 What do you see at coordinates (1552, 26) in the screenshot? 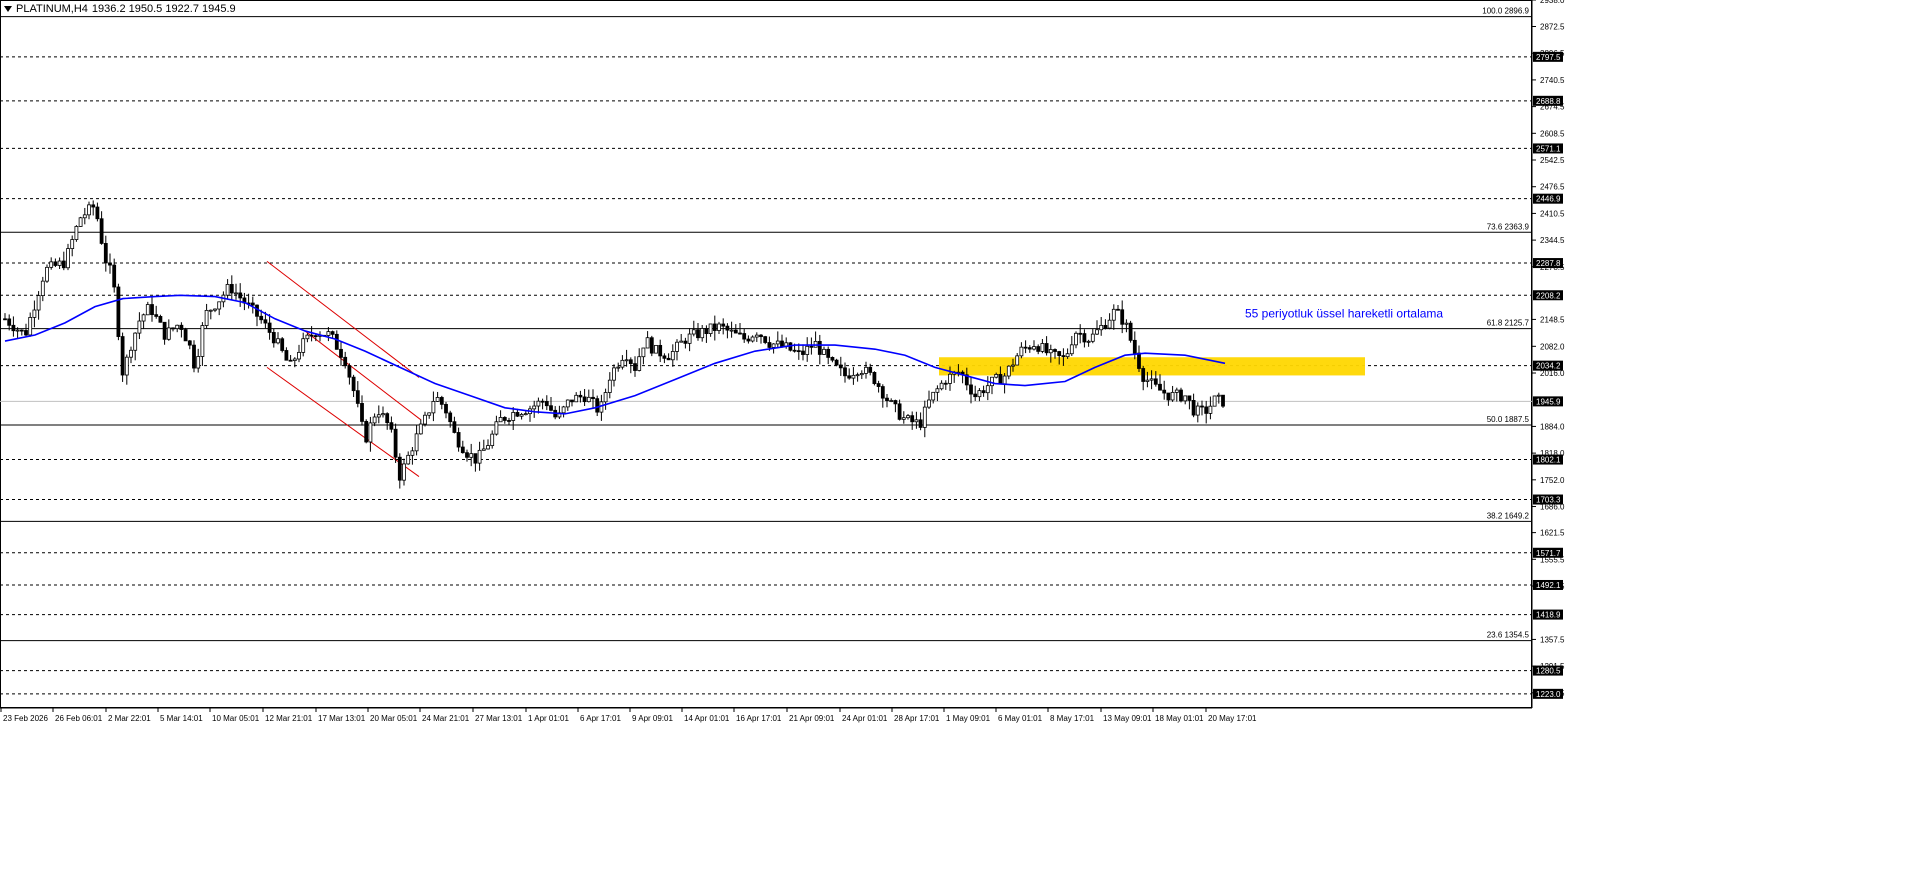
I see `y-tick-label: 2872.5` at bounding box center [1552, 26].